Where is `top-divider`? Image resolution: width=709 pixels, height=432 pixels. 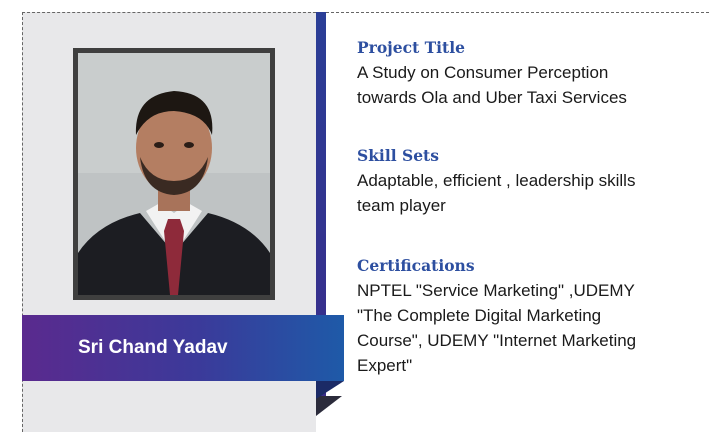
top-divider is located at coordinates (517, 12).